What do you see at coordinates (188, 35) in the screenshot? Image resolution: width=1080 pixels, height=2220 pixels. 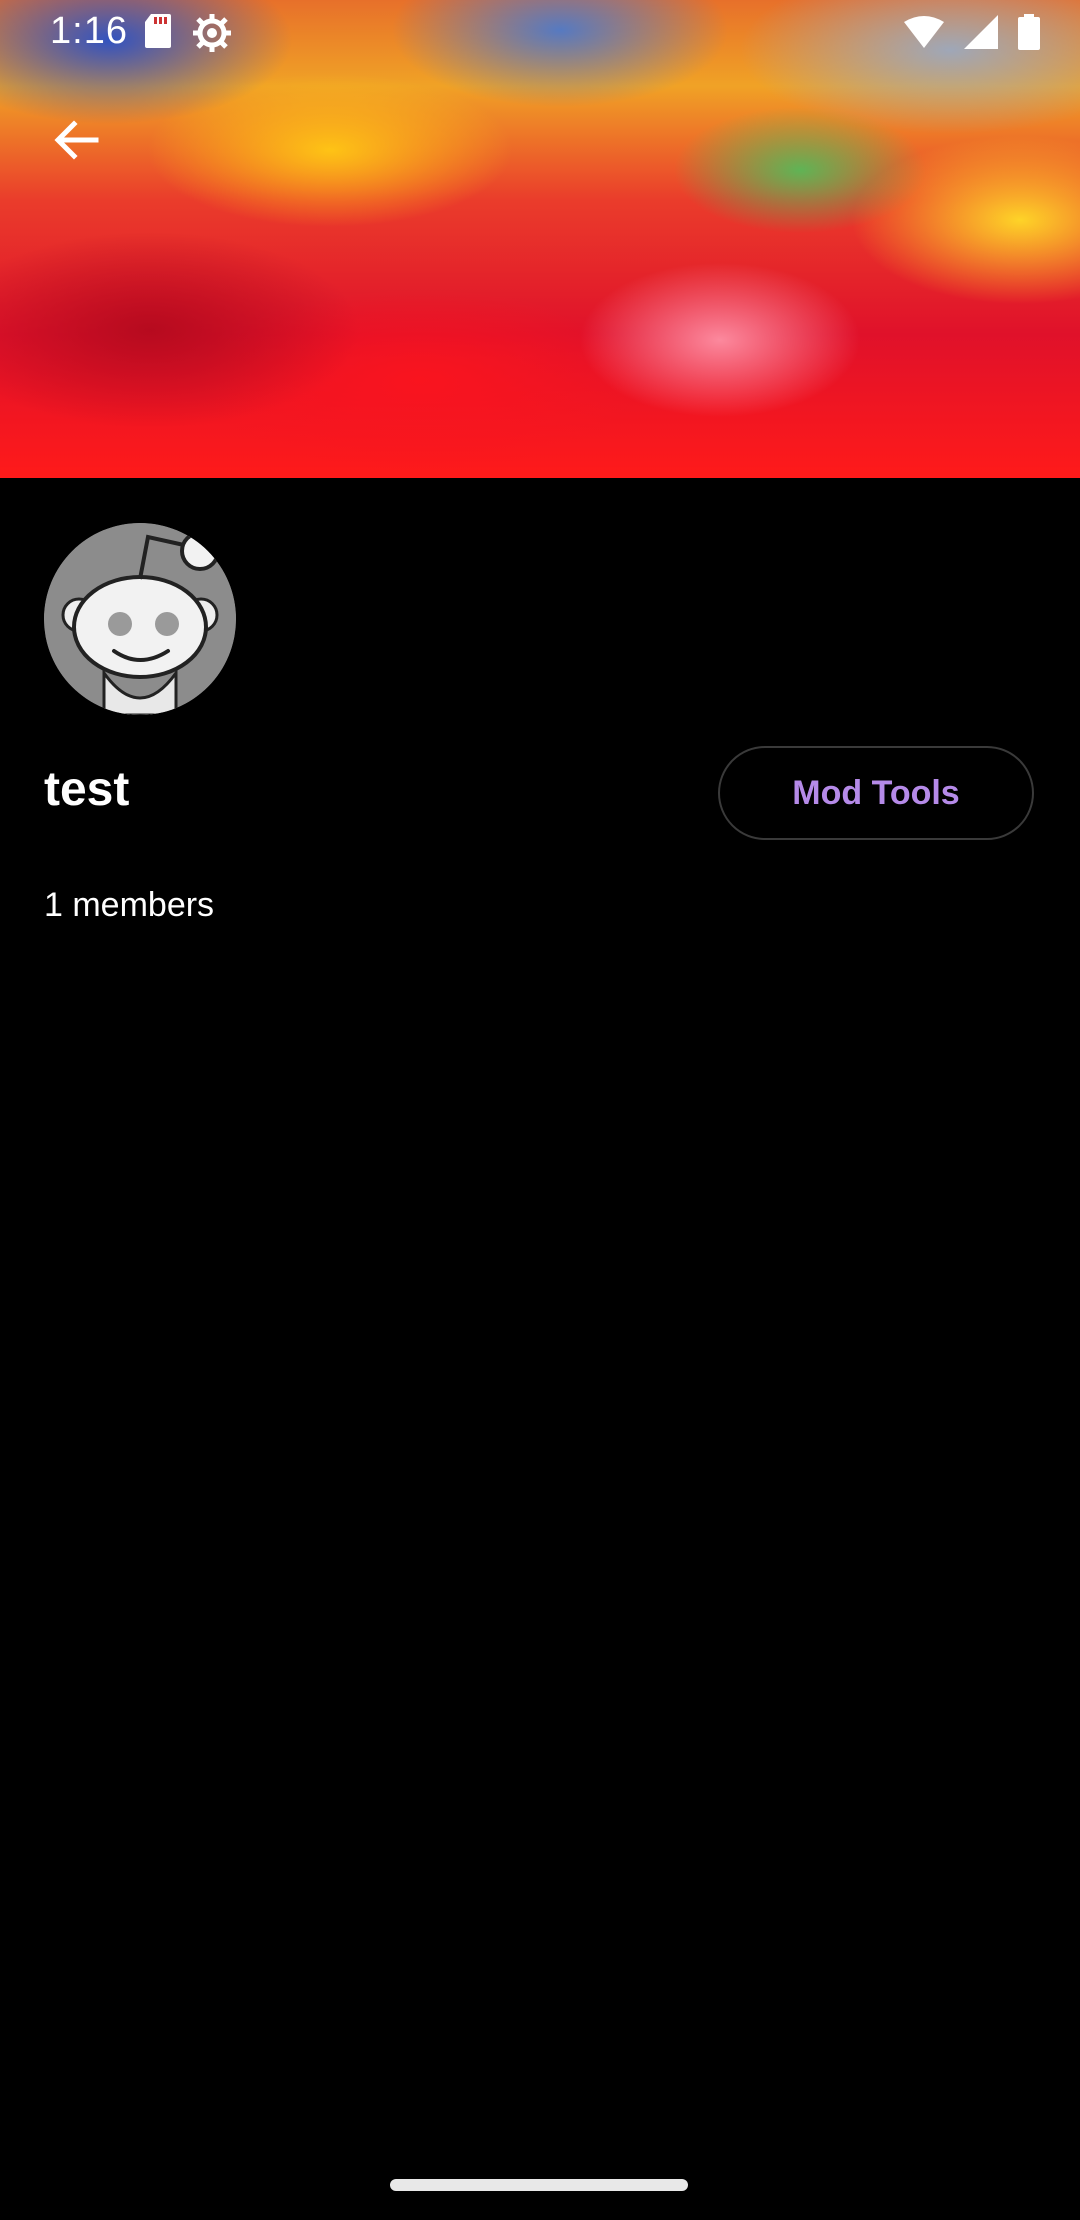 I see `status-left-icons` at bounding box center [188, 35].